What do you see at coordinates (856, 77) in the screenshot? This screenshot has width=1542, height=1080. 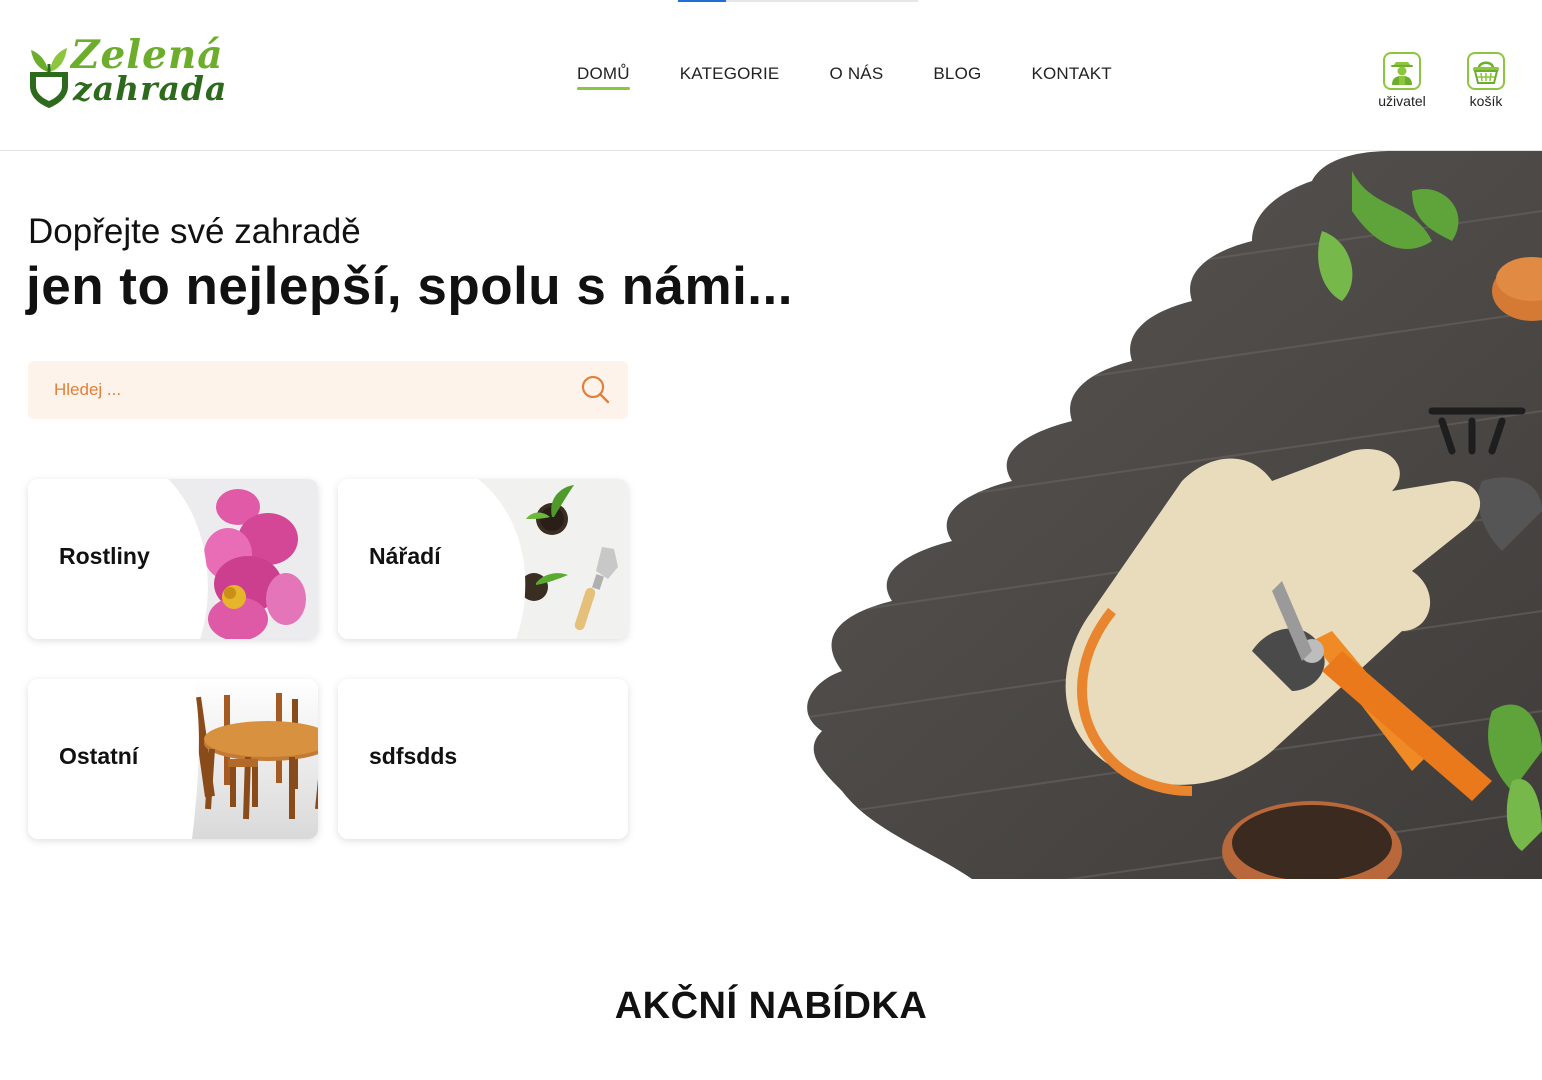 I see `nav-item-o-nas: O NÁS` at bounding box center [856, 77].